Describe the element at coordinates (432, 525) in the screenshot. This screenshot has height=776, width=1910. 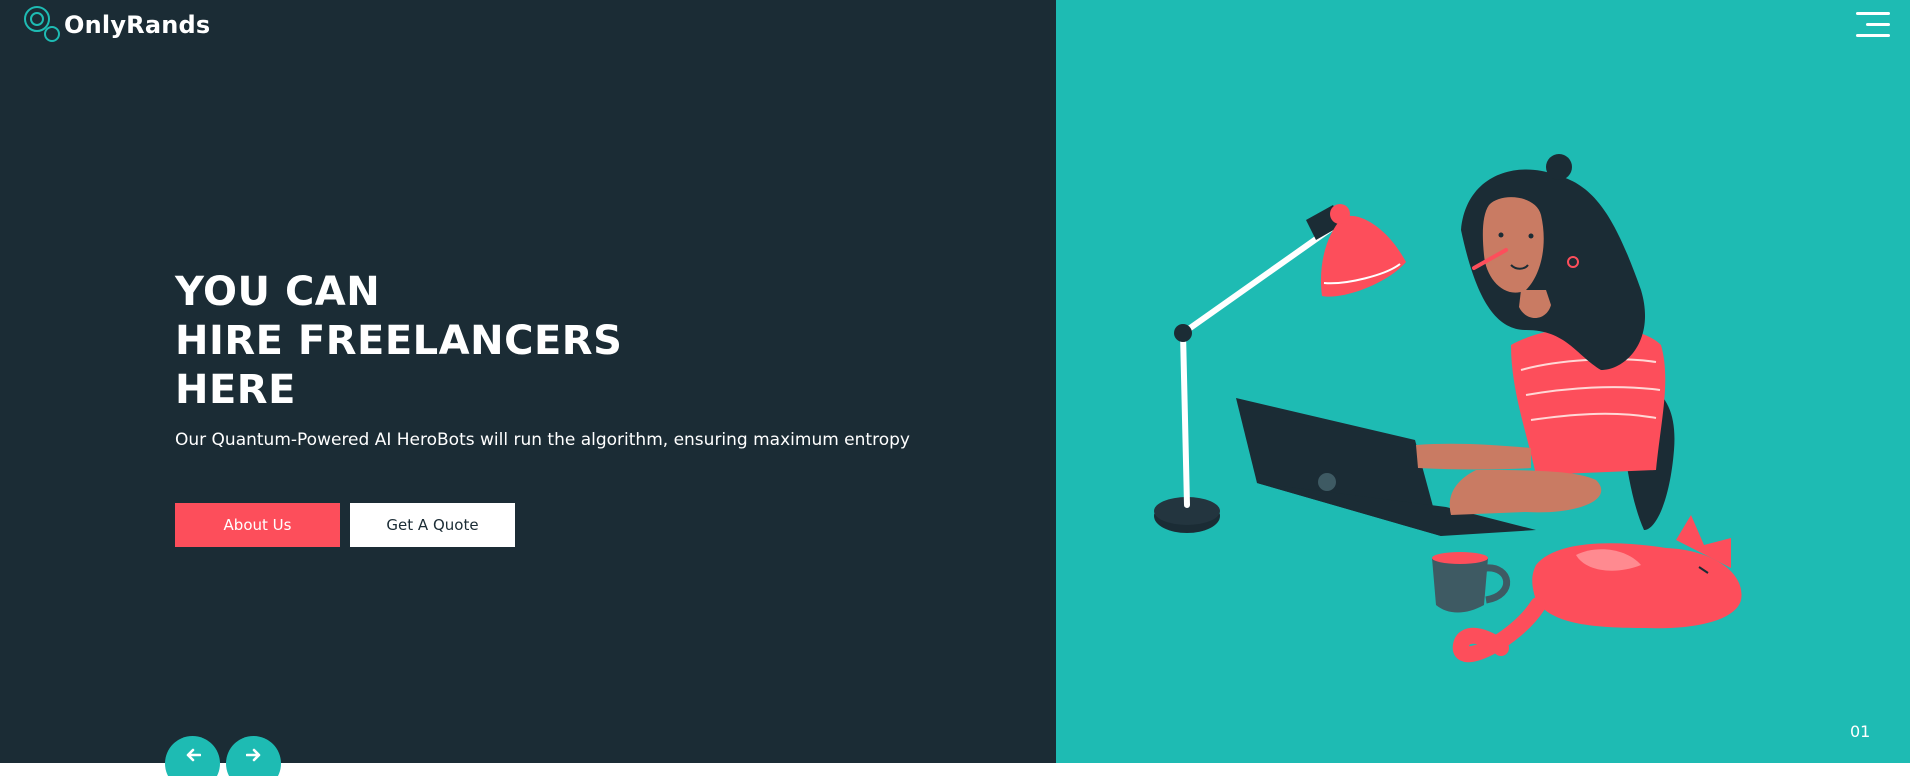
I see `get-a-quote-button: Get A Quote` at that location.